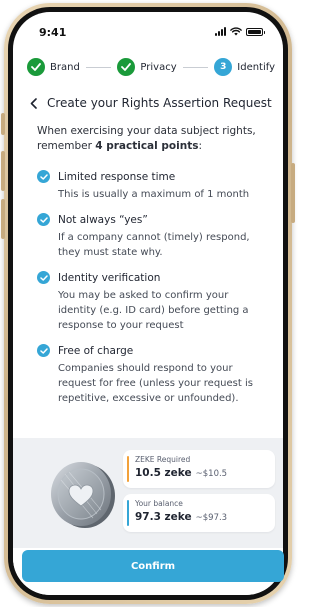  What do you see at coordinates (103, 219) in the screenshot?
I see `point-title: Not always “yes”` at bounding box center [103, 219].